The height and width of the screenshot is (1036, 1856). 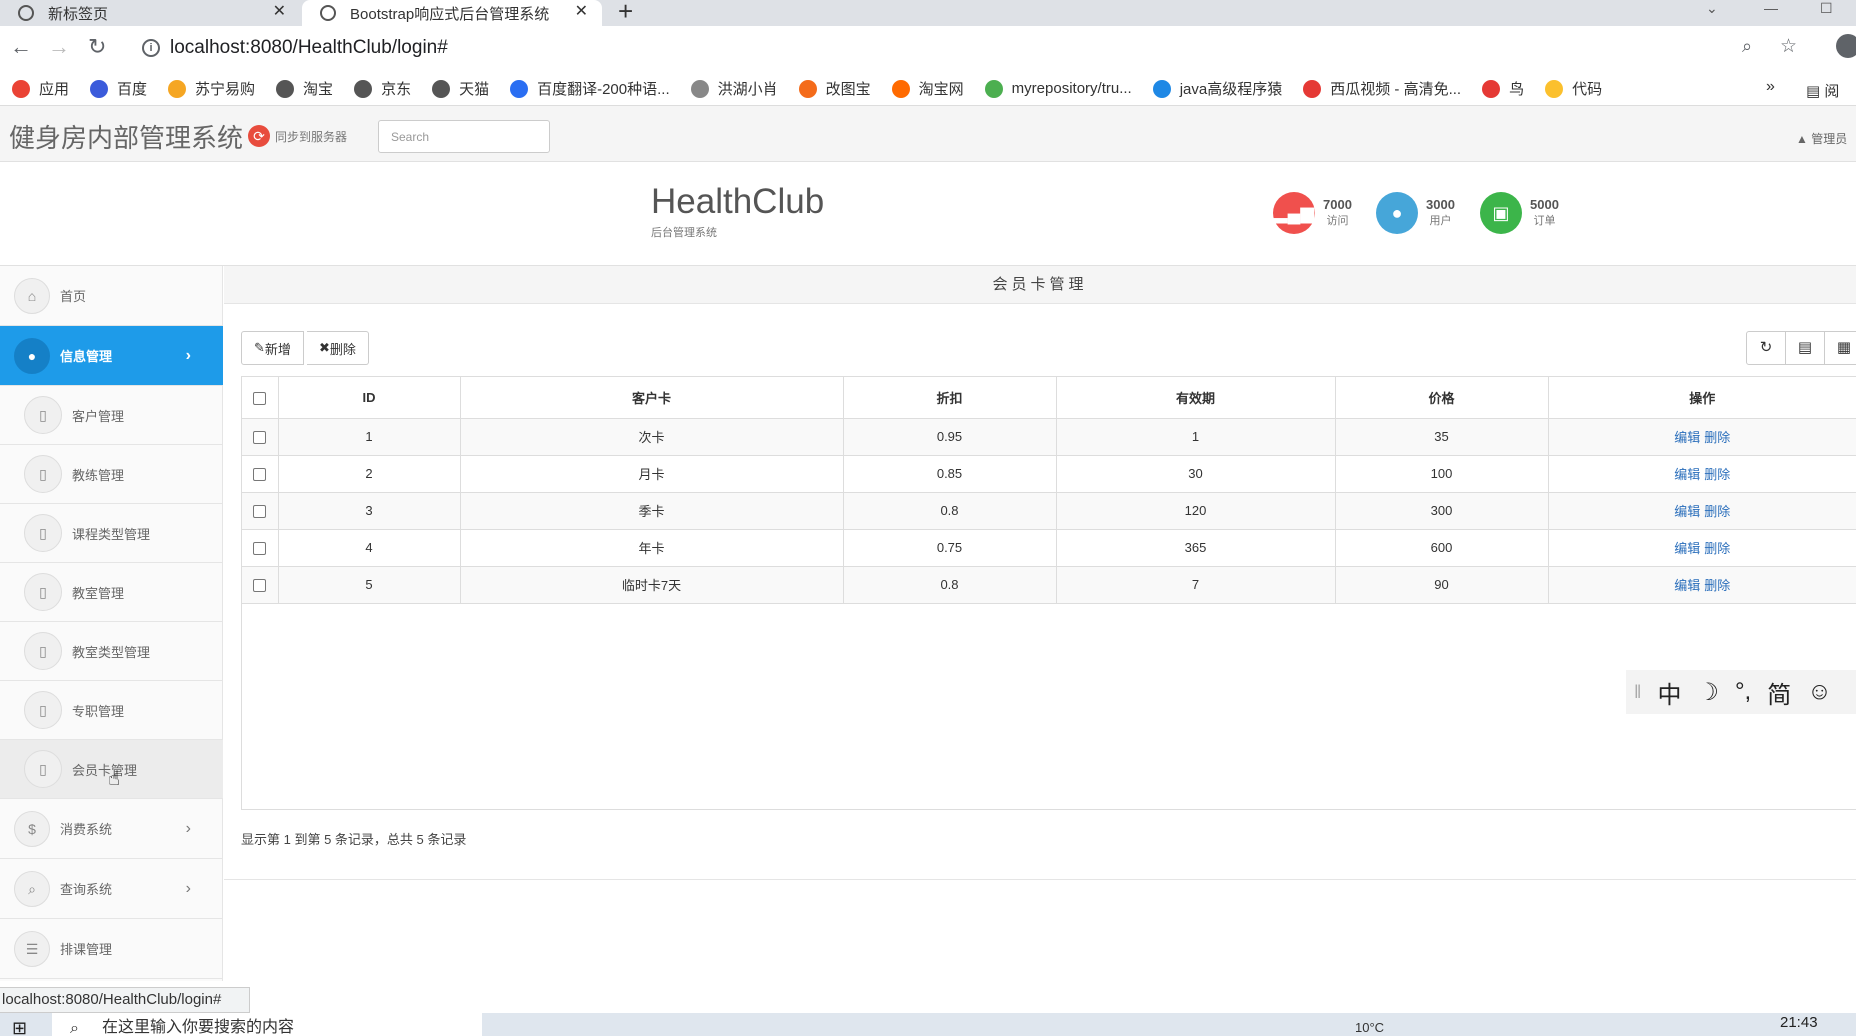 What do you see at coordinates (1669, 692) in the screenshot?
I see `ime-mode-button: 中` at bounding box center [1669, 692].